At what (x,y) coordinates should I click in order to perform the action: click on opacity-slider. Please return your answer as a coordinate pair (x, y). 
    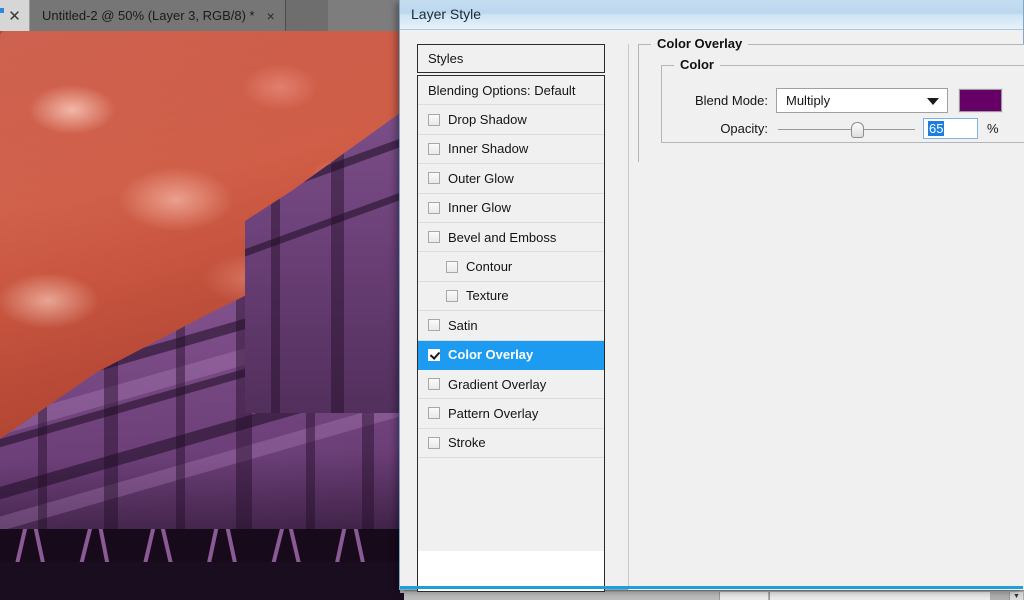
    Looking at the image, I should click on (846, 129).